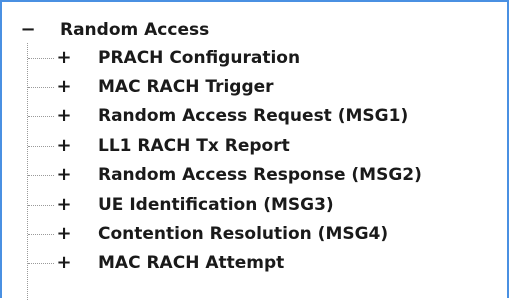 The width and height of the screenshot is (509, 300). I want to click on tree-node-random-access-response: + Random Access Response (MSG2), so click(254, 175).